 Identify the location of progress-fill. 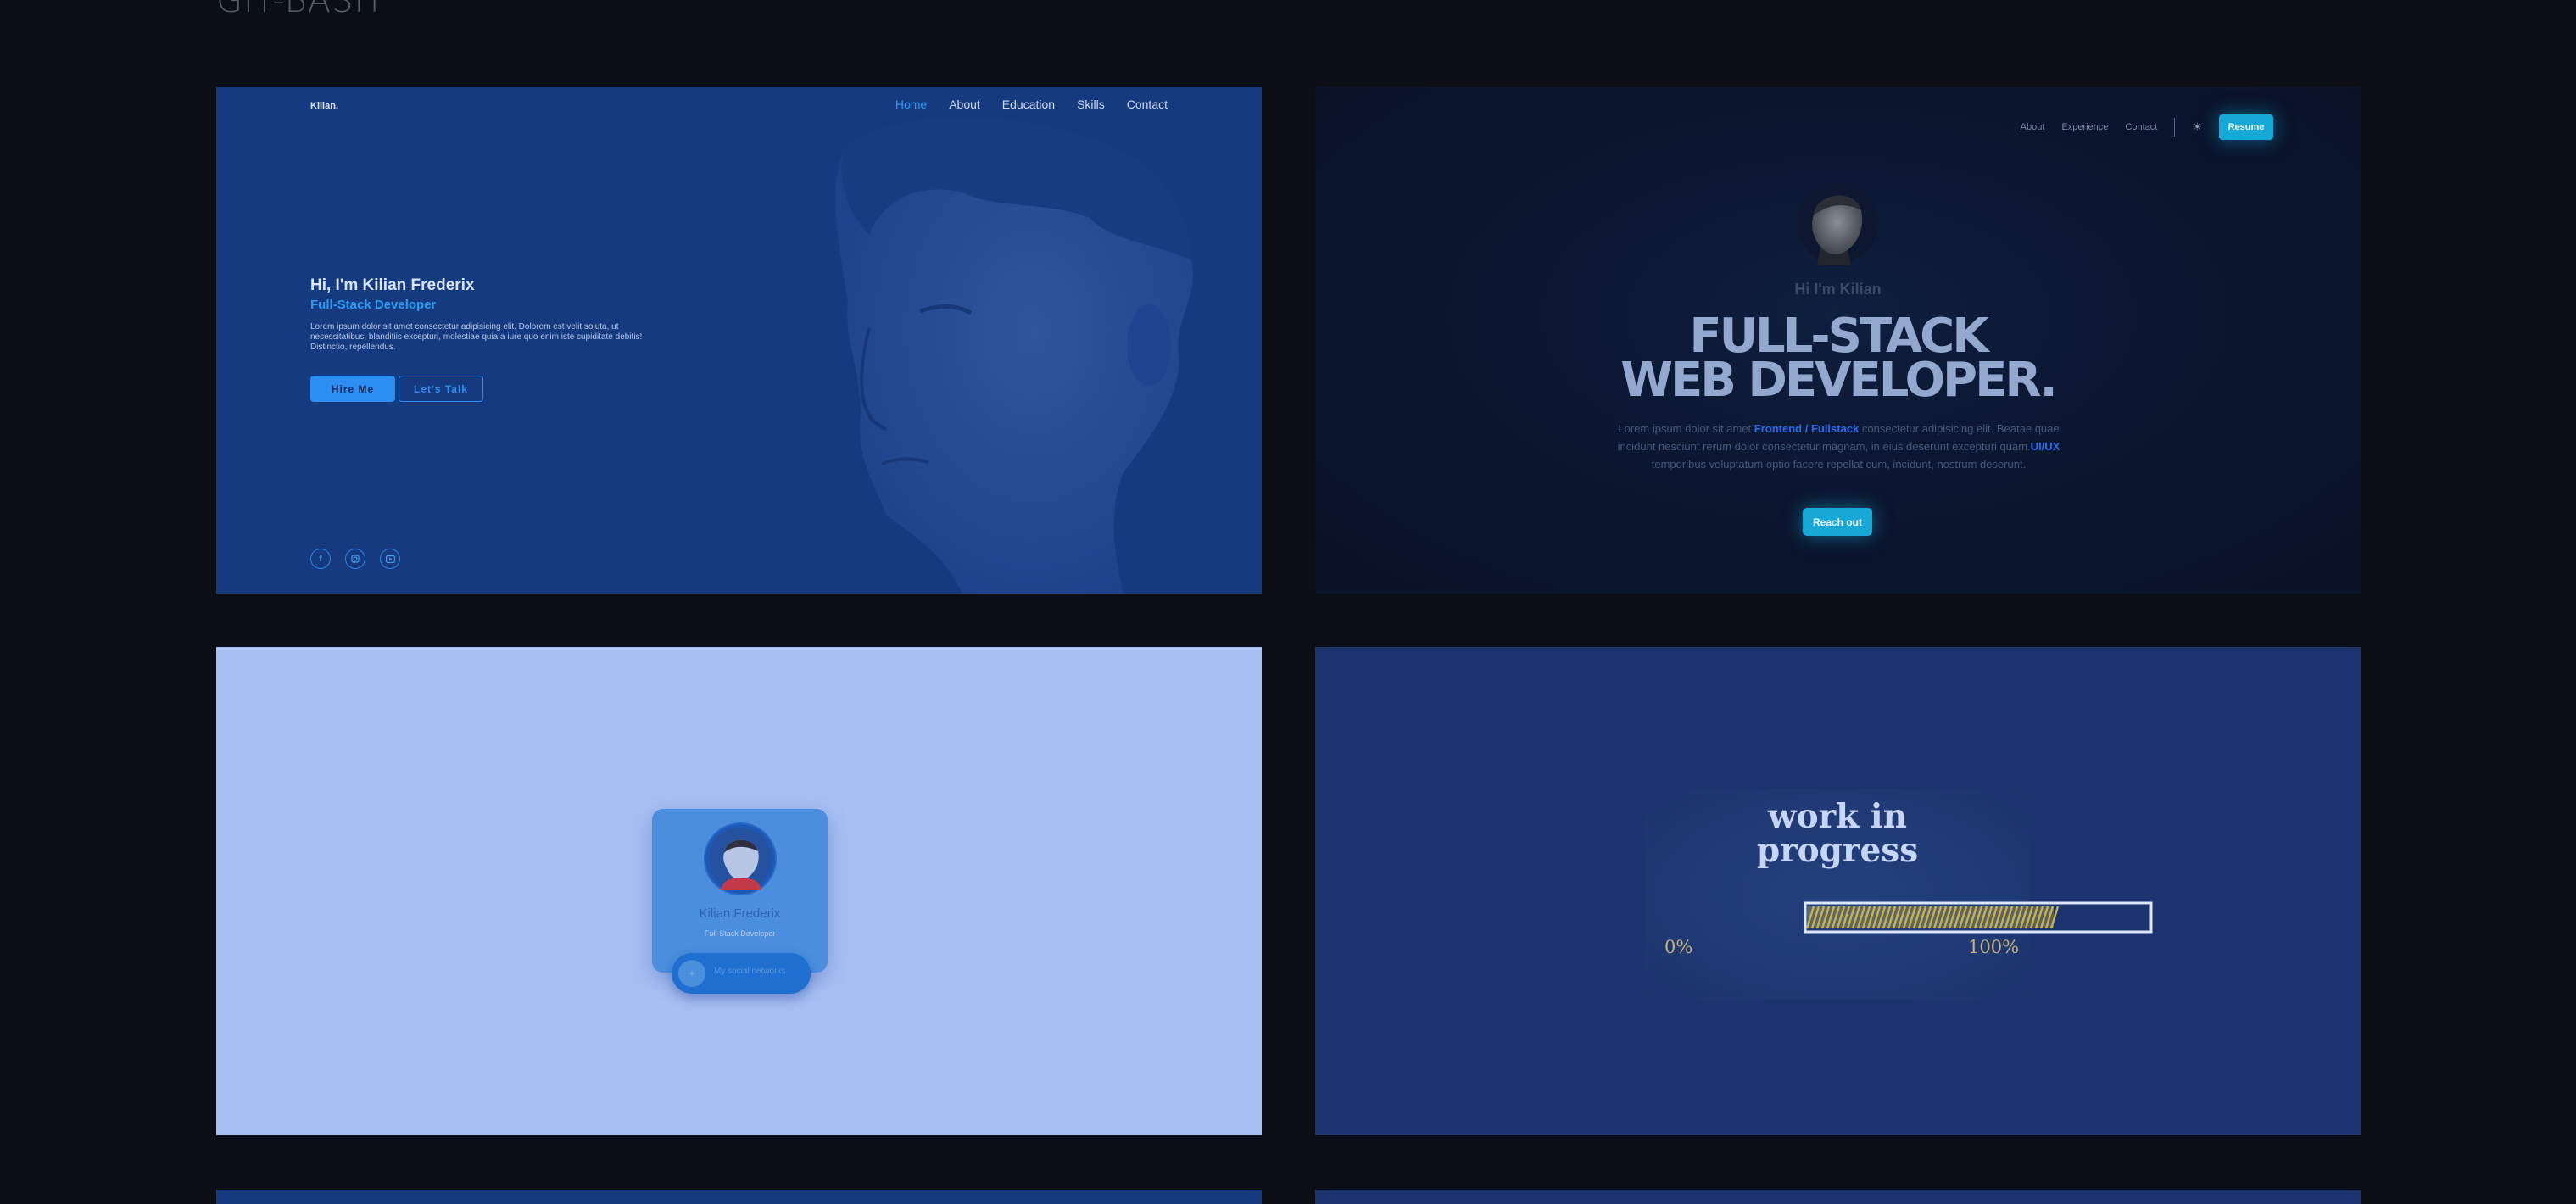
(1932, 917).